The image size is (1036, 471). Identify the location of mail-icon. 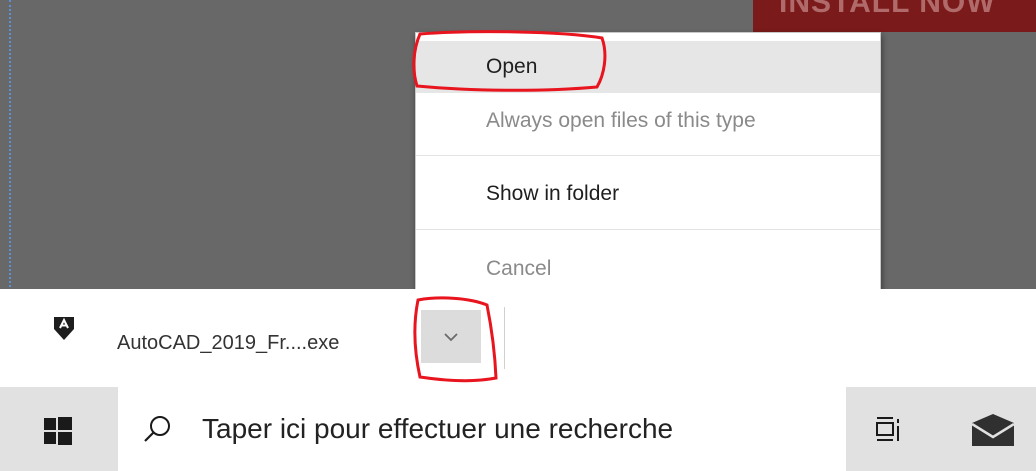
(993, 430).